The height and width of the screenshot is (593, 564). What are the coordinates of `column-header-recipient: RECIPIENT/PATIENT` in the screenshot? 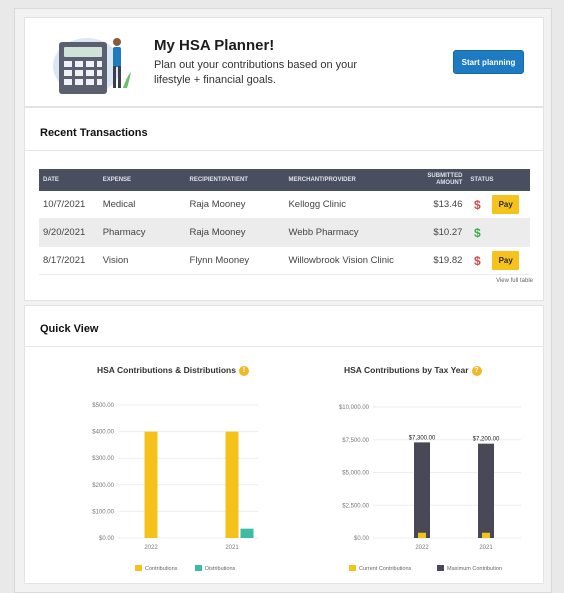 It's located at (235, 180).